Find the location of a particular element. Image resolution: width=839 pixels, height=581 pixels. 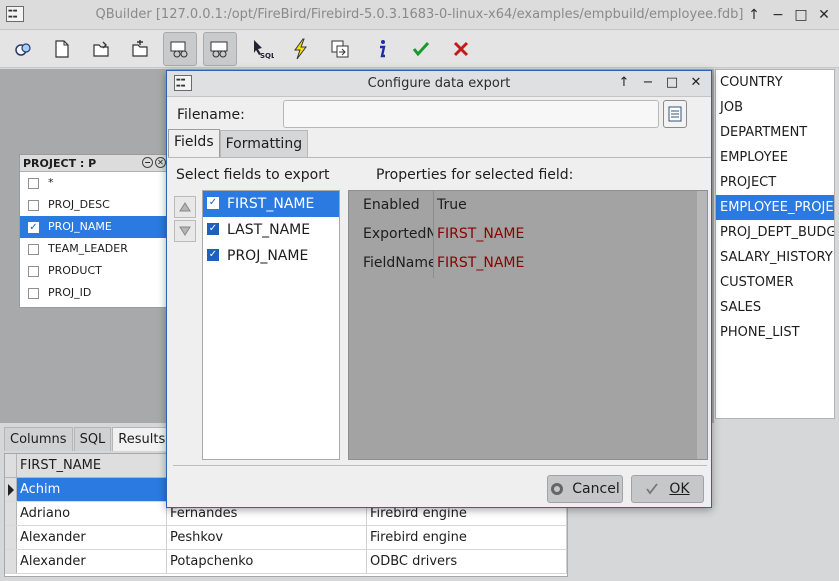

table-list-item: PROJ_DEPT_BUDGET is located at coordinates (775, 232).